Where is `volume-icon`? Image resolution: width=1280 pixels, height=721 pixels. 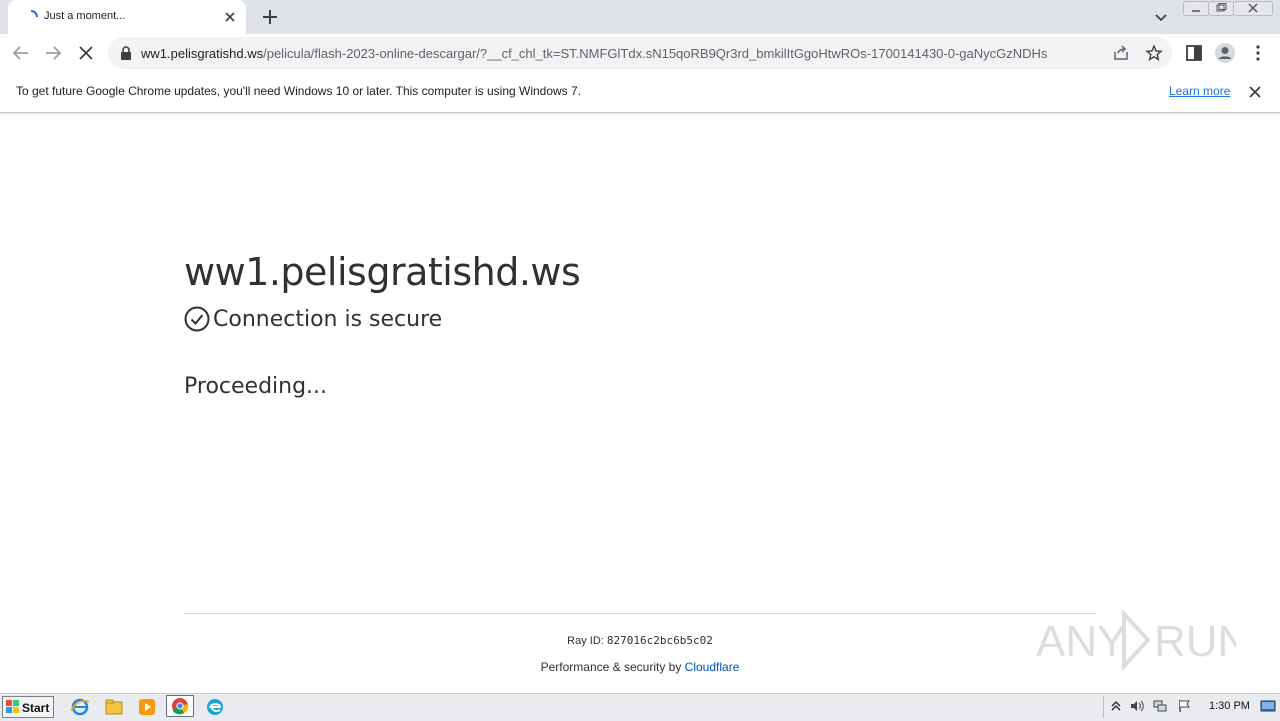
volume-icon is located at coordinates (1137, 706).